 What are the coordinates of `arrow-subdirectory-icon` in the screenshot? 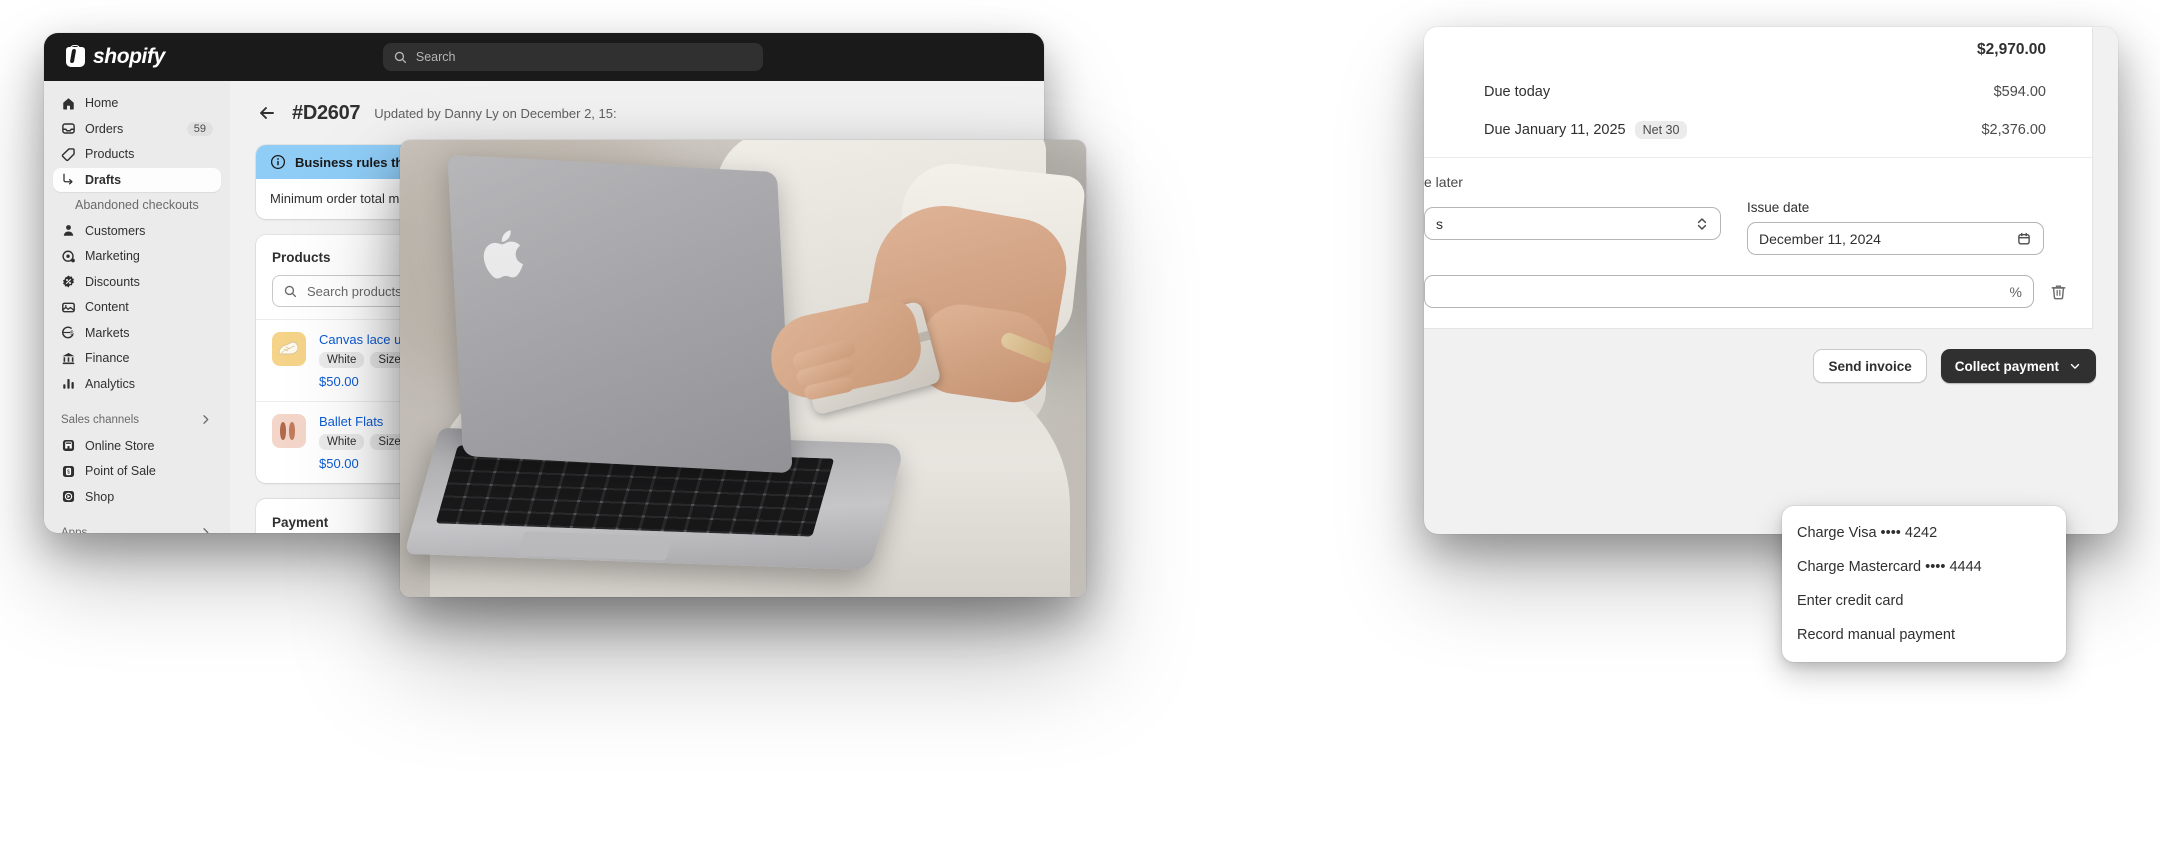 It's located at (68, 179).